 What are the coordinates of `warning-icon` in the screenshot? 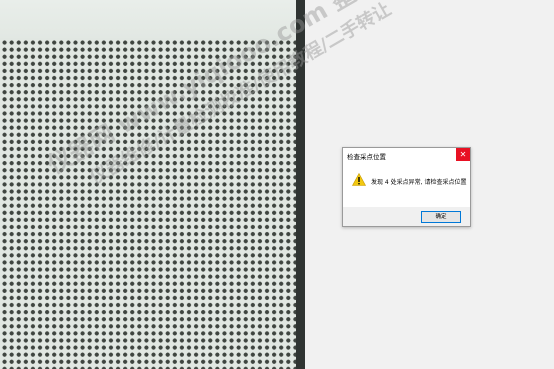 It's located at (359, 179).